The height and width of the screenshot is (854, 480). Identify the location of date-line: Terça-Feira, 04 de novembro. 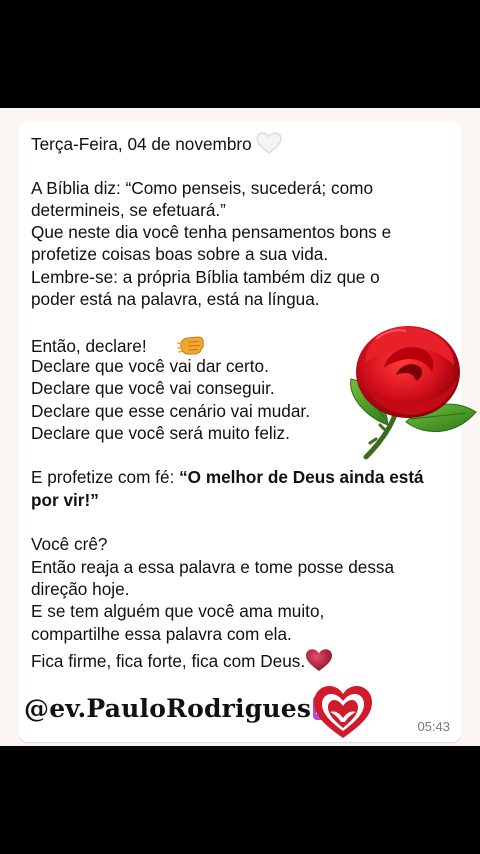
(241, 143).